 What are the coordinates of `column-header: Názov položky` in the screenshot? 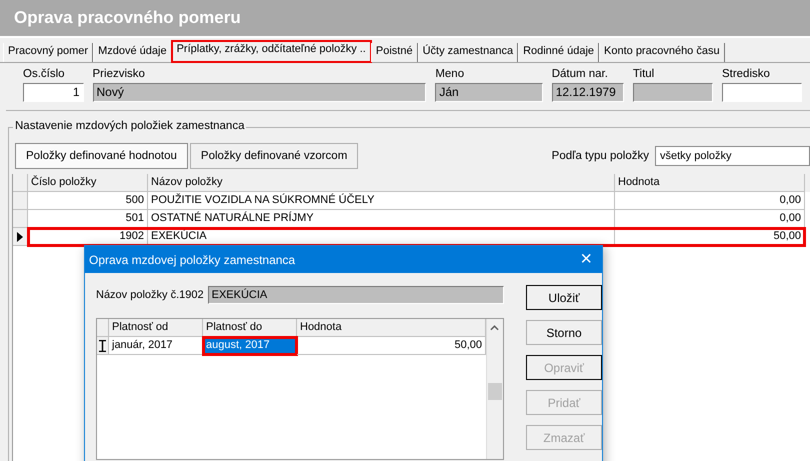 It's located at (381, 183).